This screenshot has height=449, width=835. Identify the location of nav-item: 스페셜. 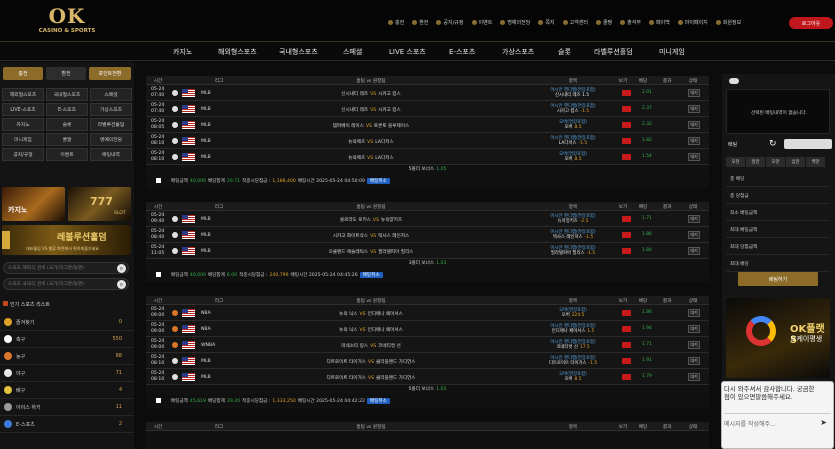
(352, 52).